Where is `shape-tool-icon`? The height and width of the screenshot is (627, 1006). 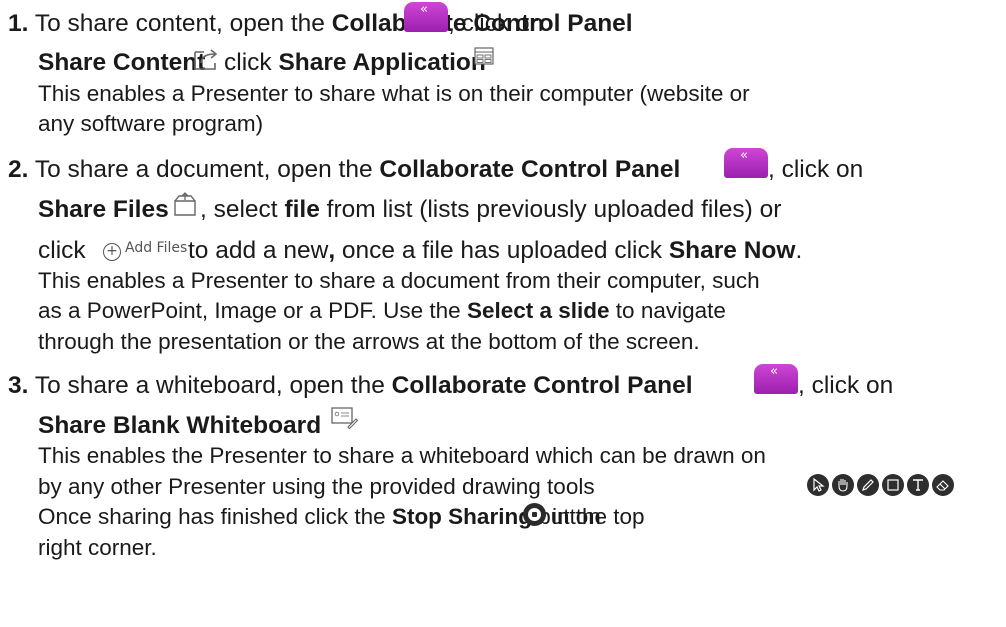 shape-tool-icon is located at coordinates (893, 485).